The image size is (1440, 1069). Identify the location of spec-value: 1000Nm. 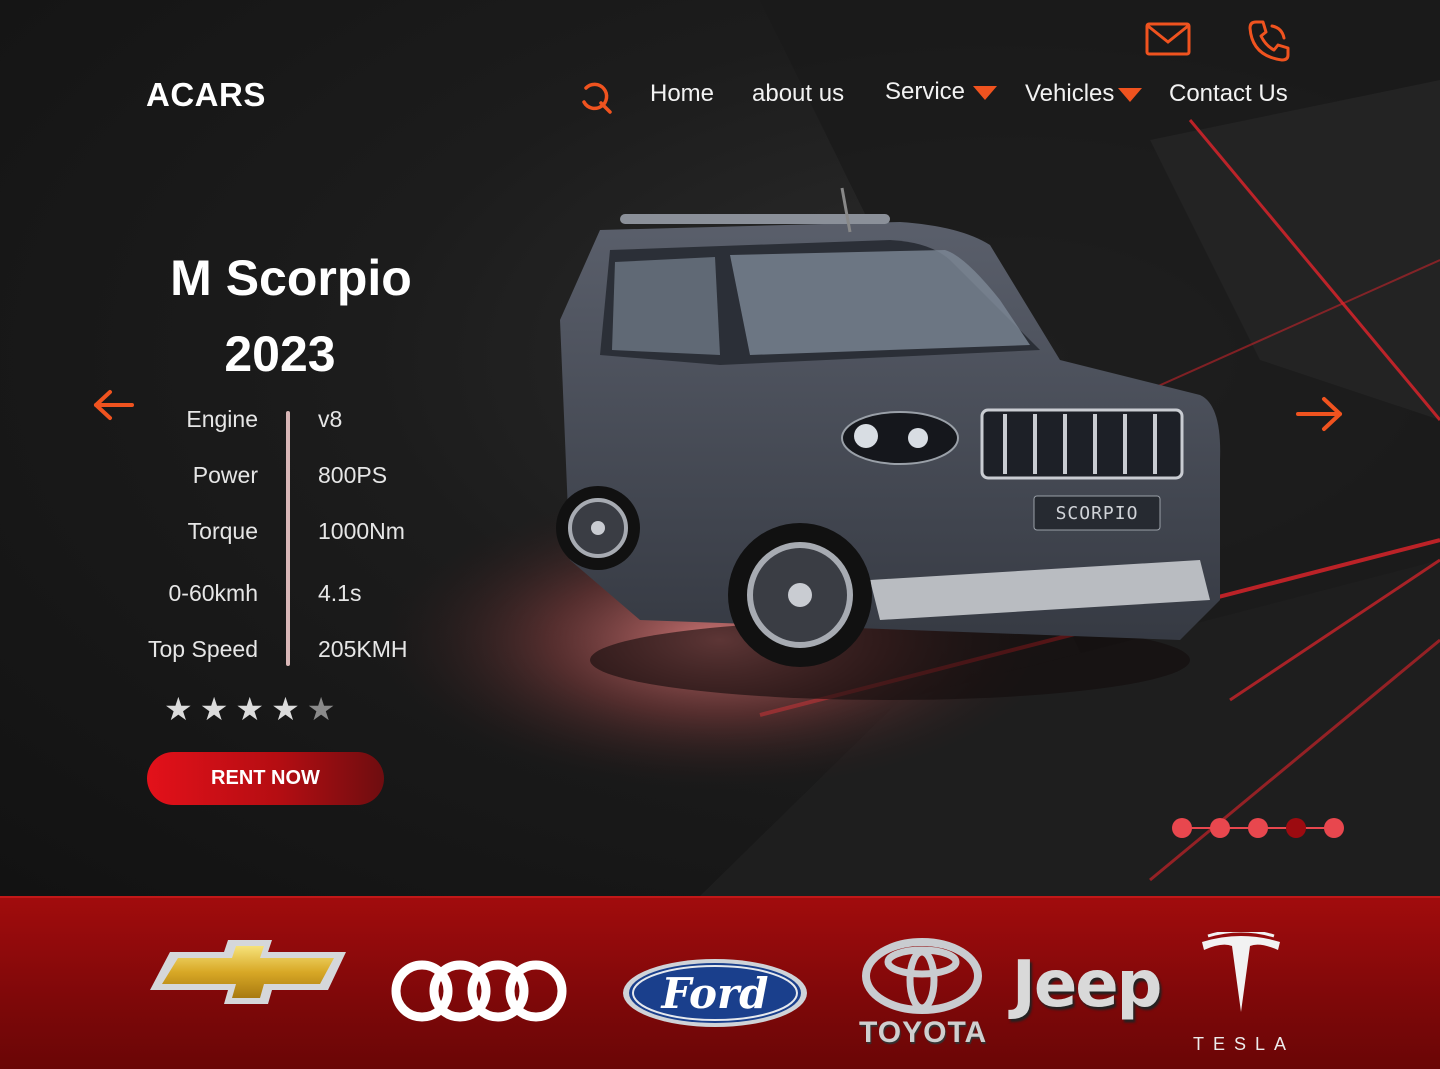
(361, 531).